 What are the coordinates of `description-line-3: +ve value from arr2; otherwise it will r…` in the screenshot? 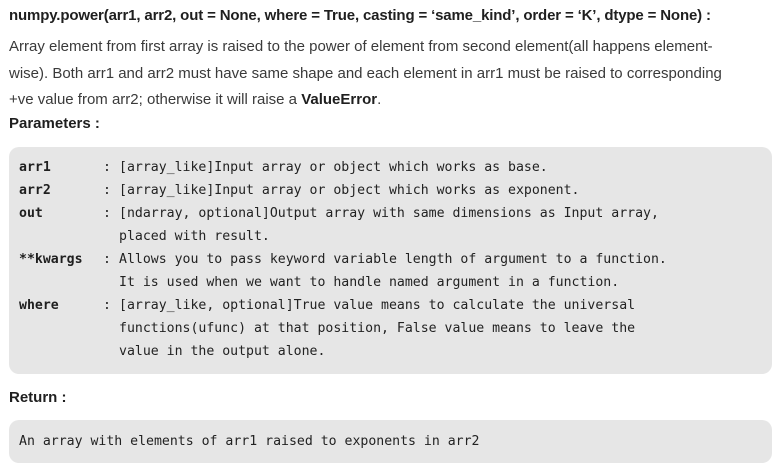 It's located at (393, 100).